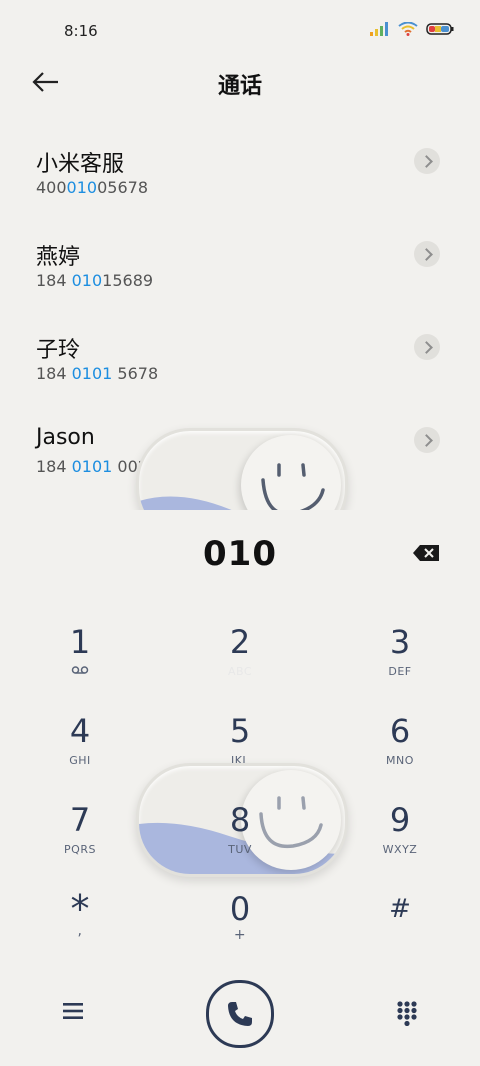 Image resolution: width=480 pixels, height=1066 pixels. I want to click on key-digit: 7, so click(80, 820).